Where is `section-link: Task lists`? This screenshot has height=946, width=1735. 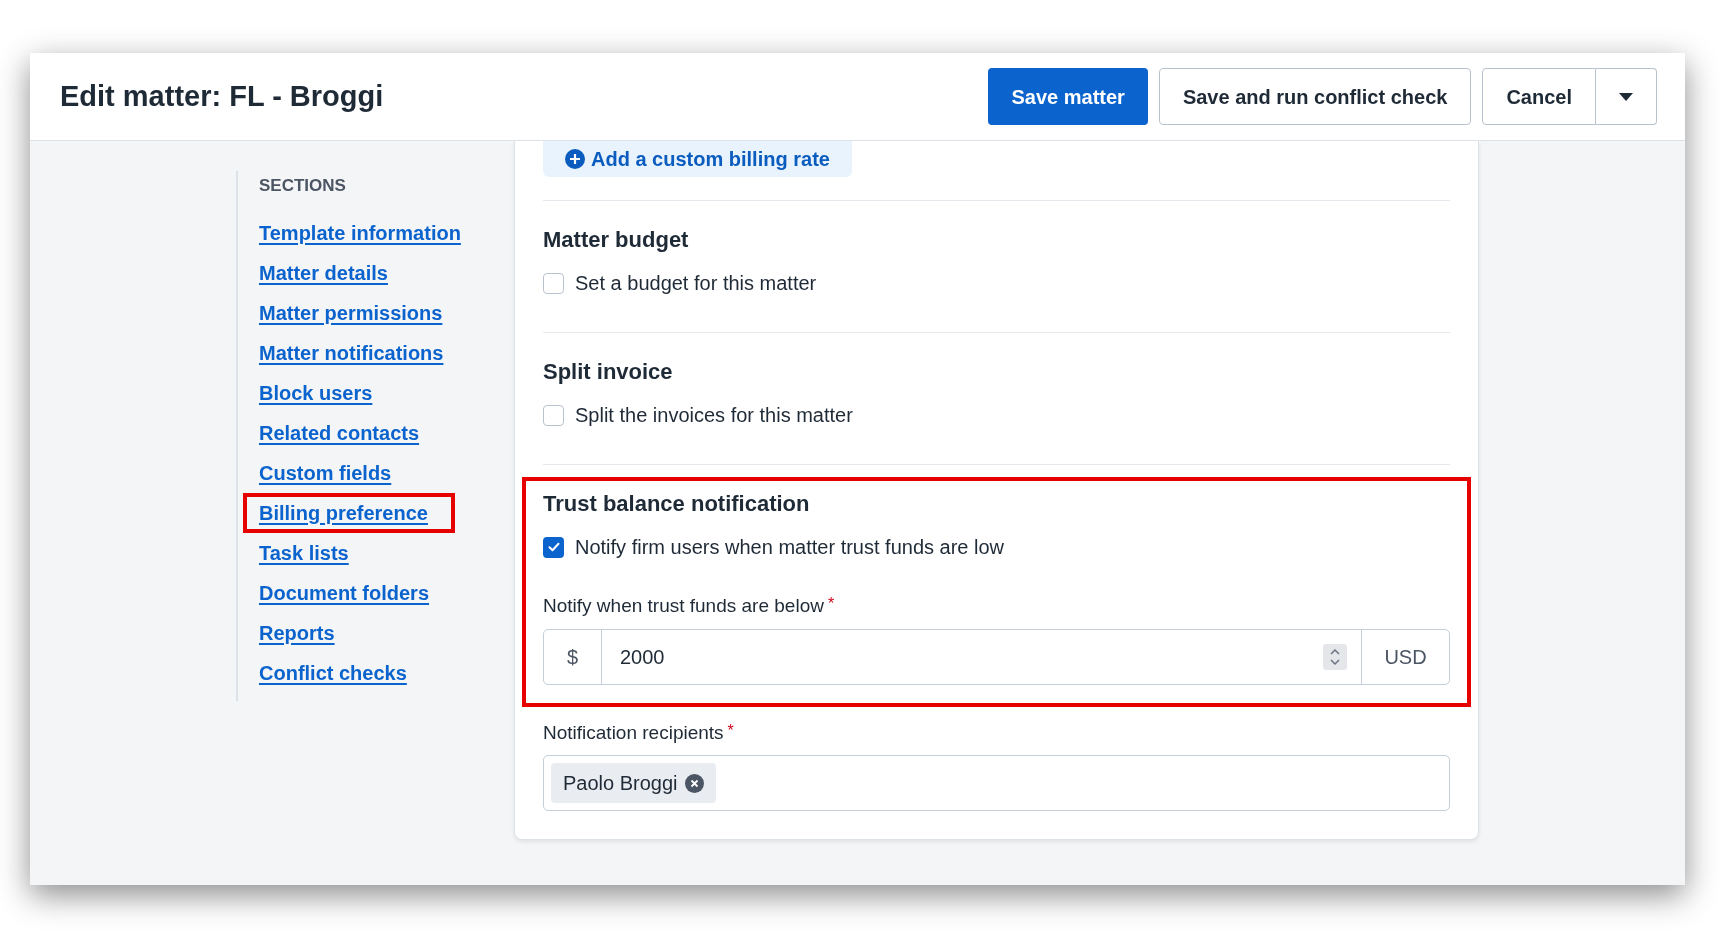
section-link: Task lists is located at coordinates (304, 552).